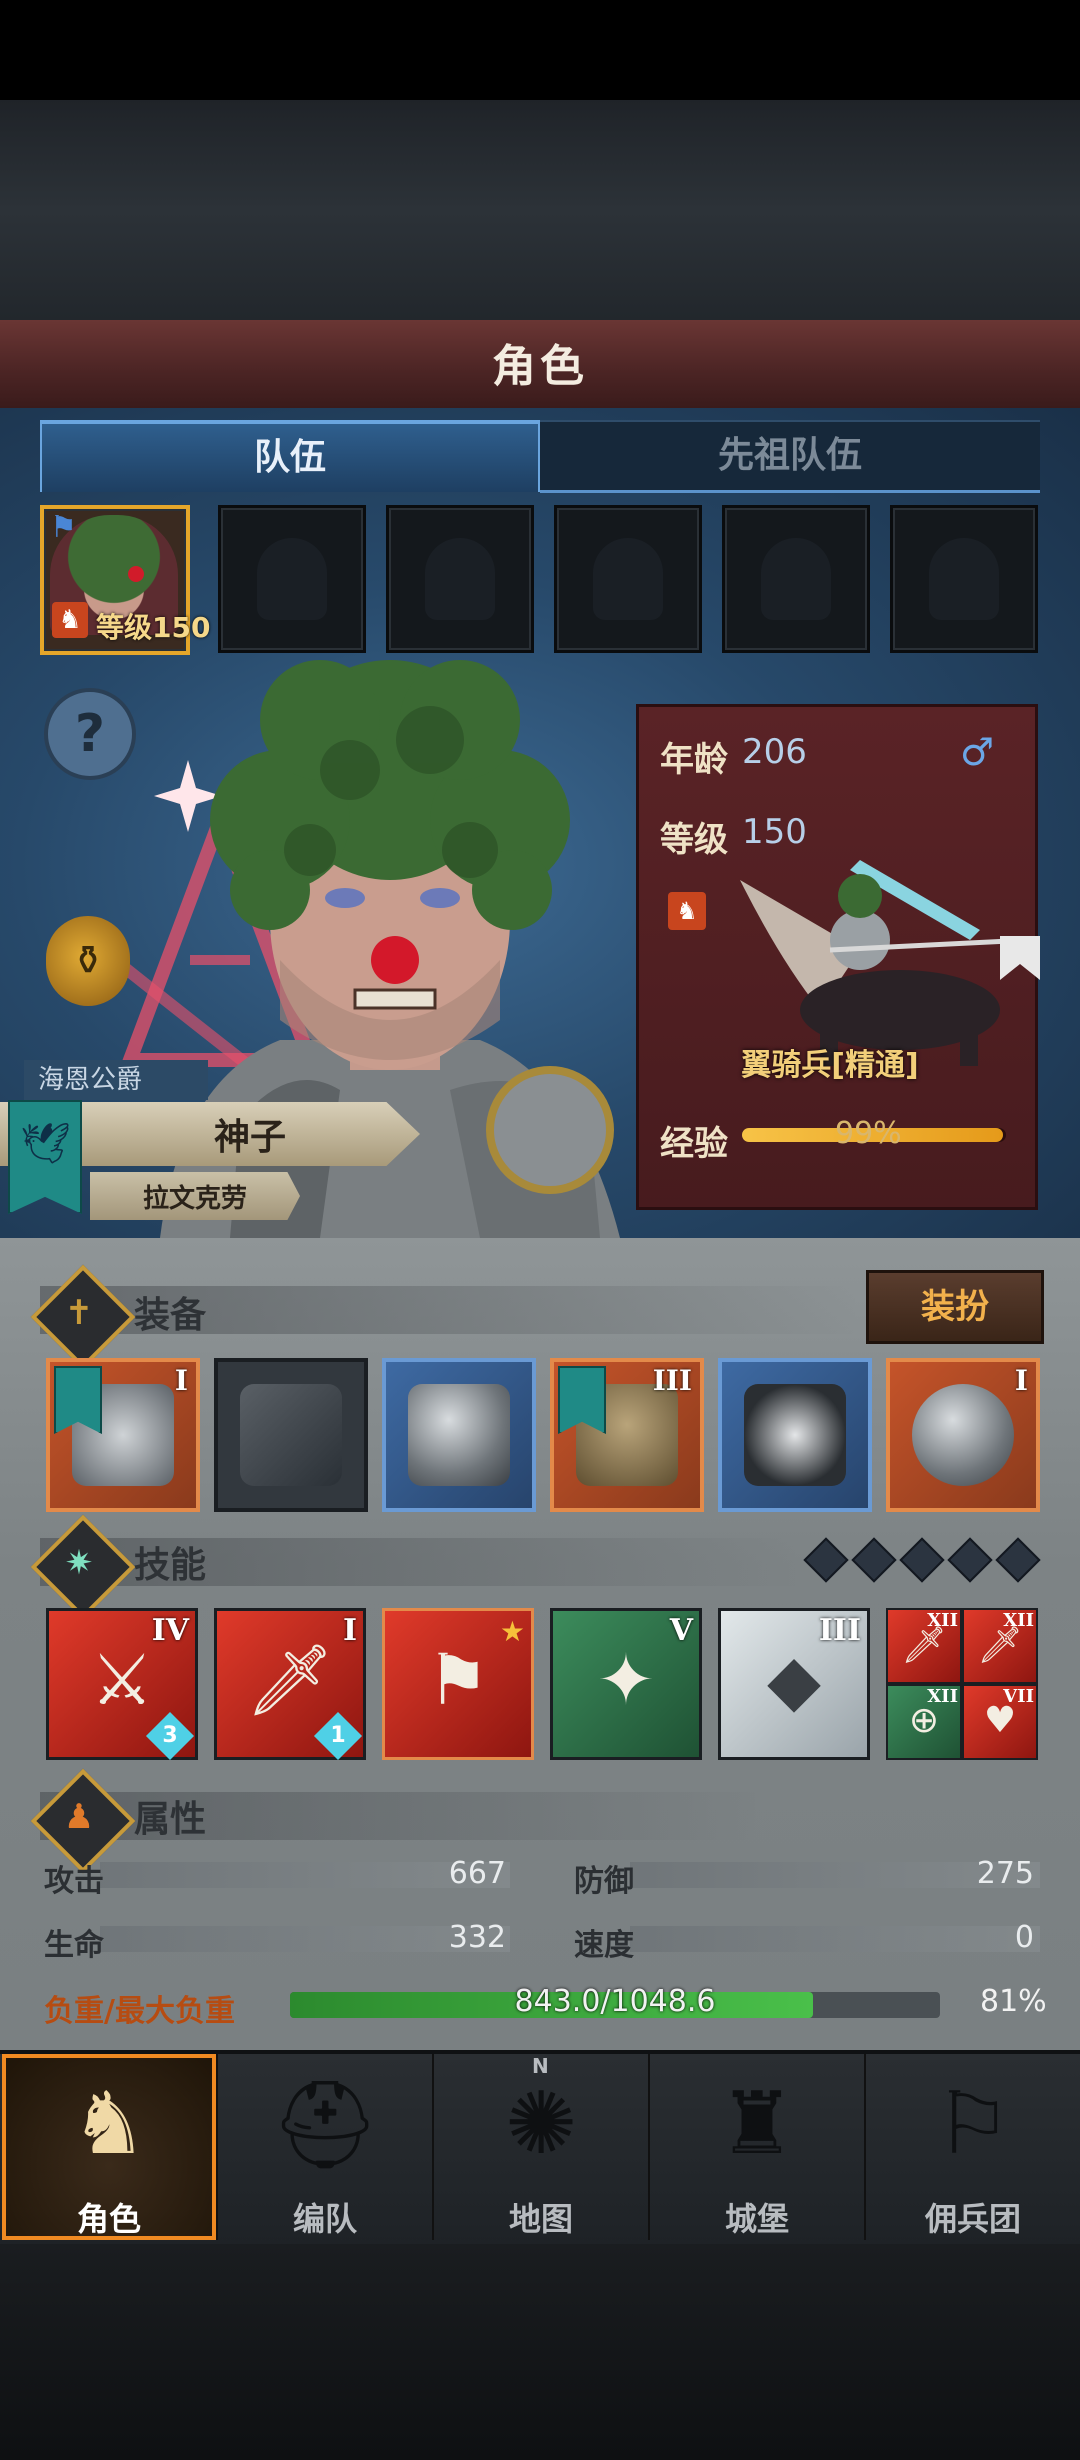 The image size is (1080, 2460). Describe the element at coordinates (540, 366) in the screenshot. I see `page-title: 角色` at that location.